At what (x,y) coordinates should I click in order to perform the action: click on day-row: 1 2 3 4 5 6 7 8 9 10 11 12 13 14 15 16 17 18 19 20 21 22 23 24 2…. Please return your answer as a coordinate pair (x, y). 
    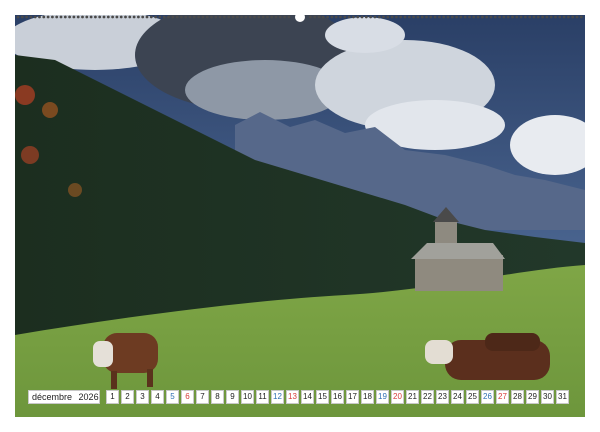
    Looking at the image, I should click on (337, 397).